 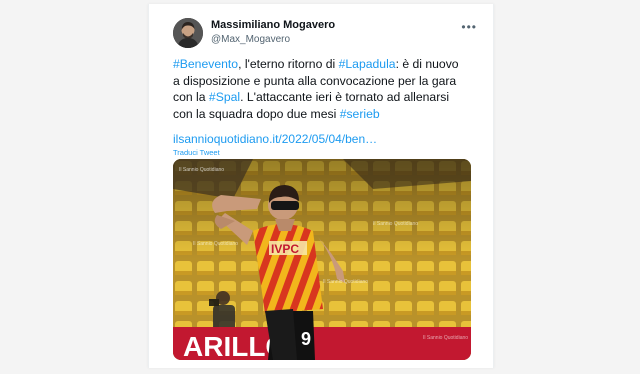 I want to click on avatar-image, so click(x=188, y=33).